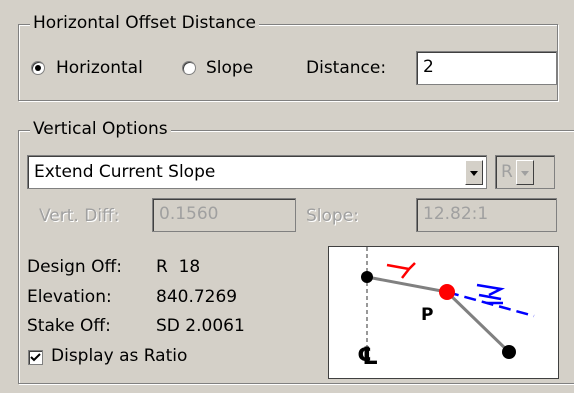 Image resolution: width=574 pixels, height=393 pixels. What do you see at coordinates (332, 216) in the screenshot?
I see `slope-label: Slope:` at bounding box center [332, 216].